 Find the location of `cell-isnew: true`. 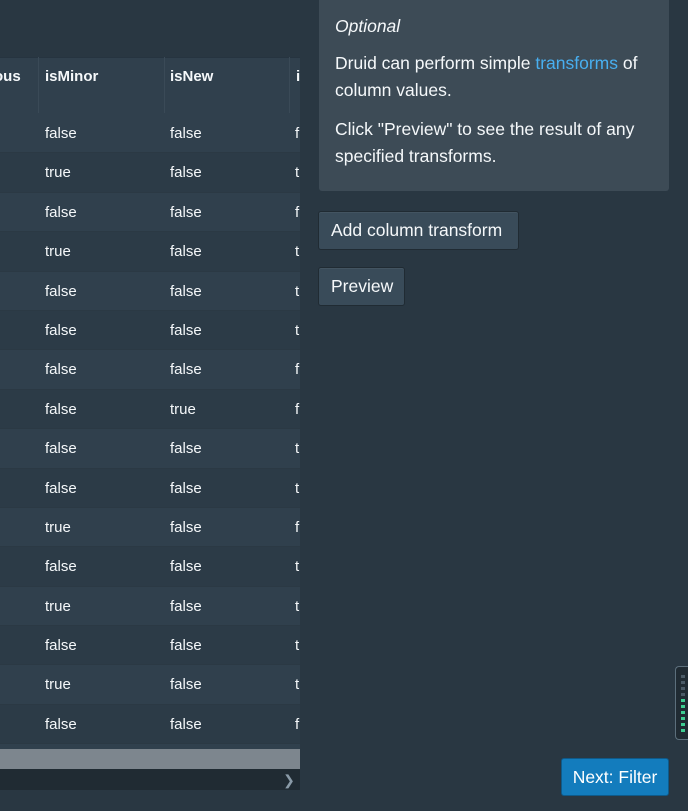

cell-isnew: true is located at coordinates (183, 409).